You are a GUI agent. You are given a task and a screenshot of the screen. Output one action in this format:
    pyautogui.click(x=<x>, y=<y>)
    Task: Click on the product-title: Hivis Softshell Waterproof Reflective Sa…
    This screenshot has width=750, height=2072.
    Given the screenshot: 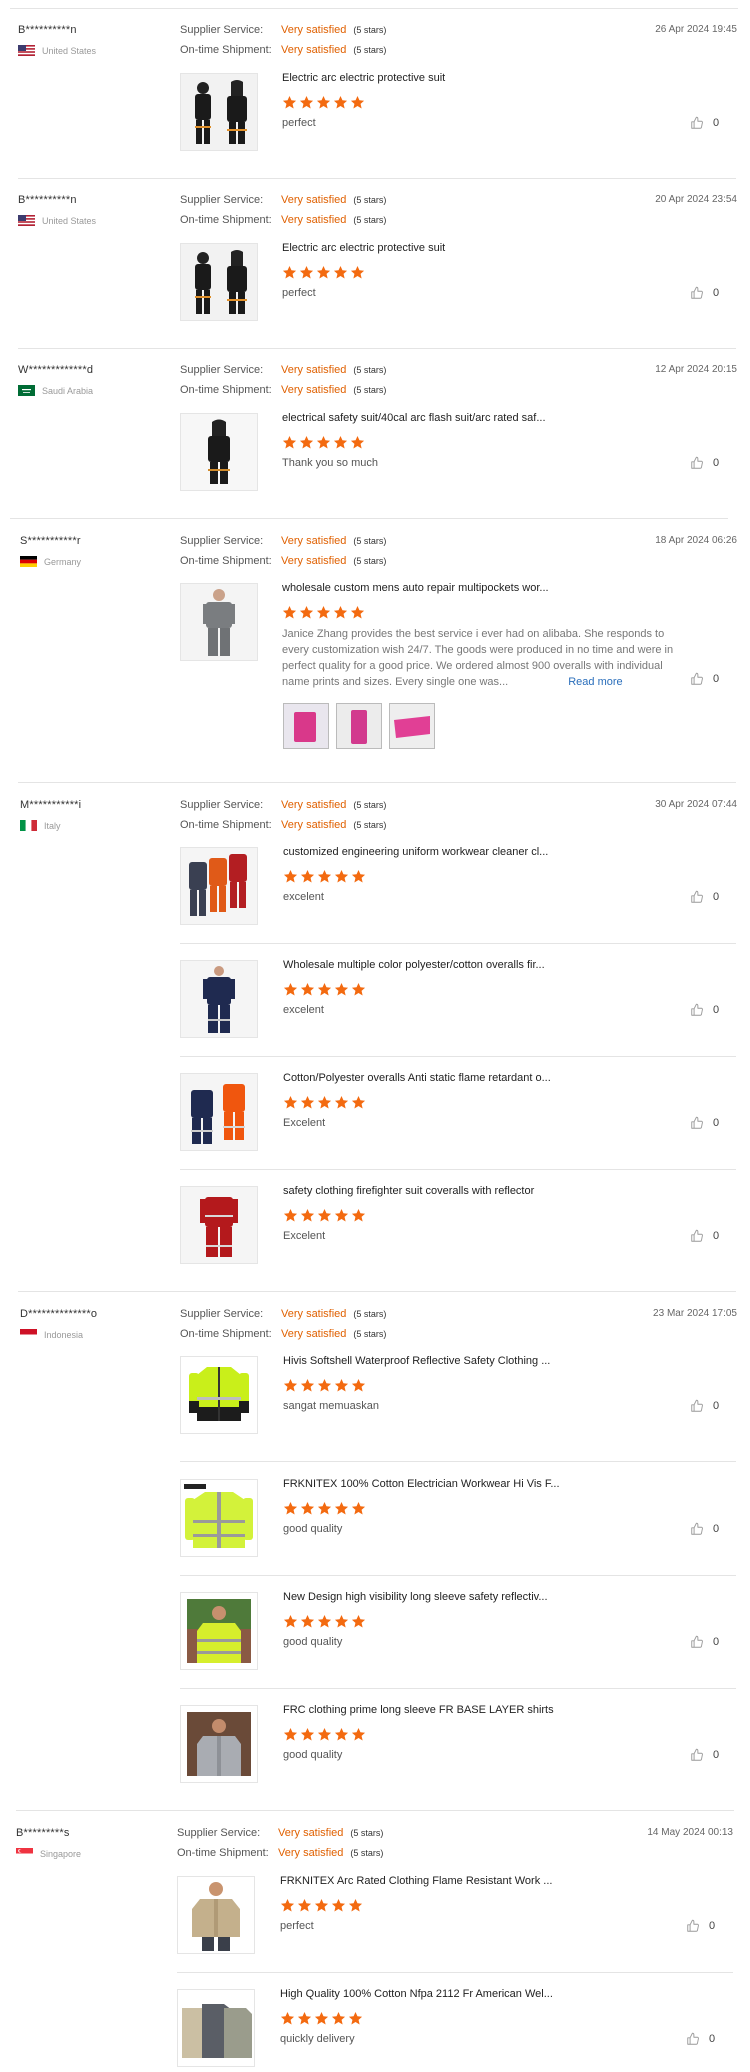 What is the action you would take?
    pyautogui.click(x=416, y=1361)
    